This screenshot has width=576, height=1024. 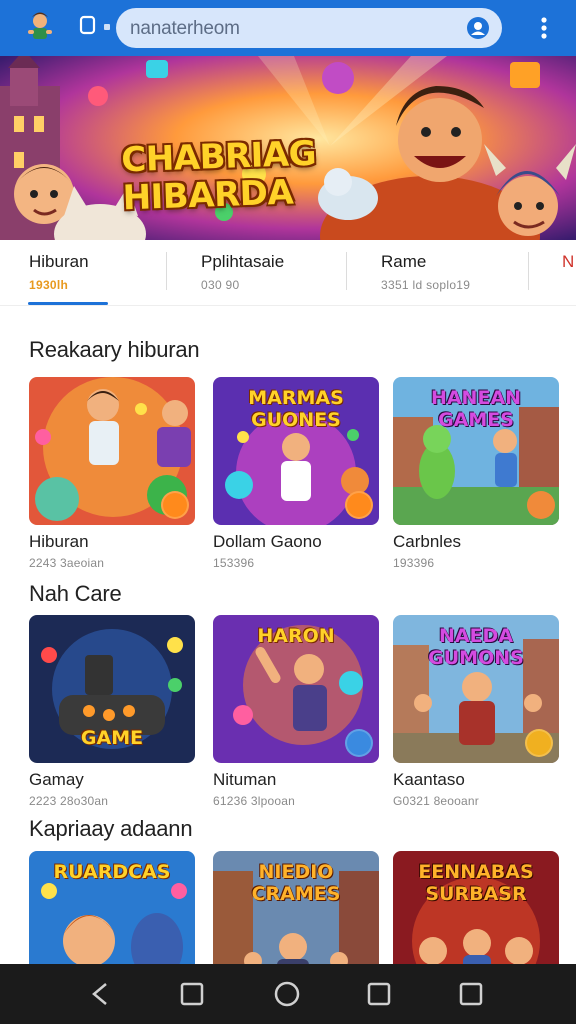 I want to click on game-thumbnail: NAEDA GUMONS, so click(x=476, y=689).